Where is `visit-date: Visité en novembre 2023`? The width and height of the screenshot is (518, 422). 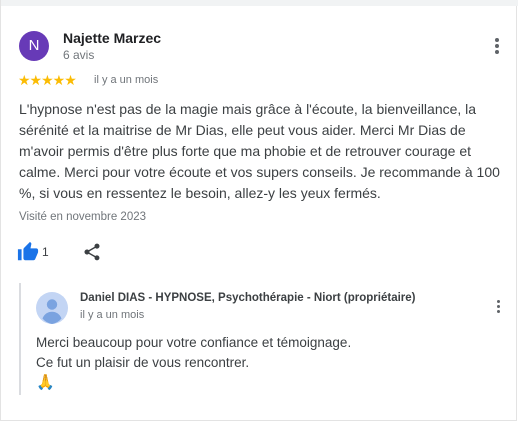 visit-date: Visité en novembre 2023 is located at coordinates (83, 217).